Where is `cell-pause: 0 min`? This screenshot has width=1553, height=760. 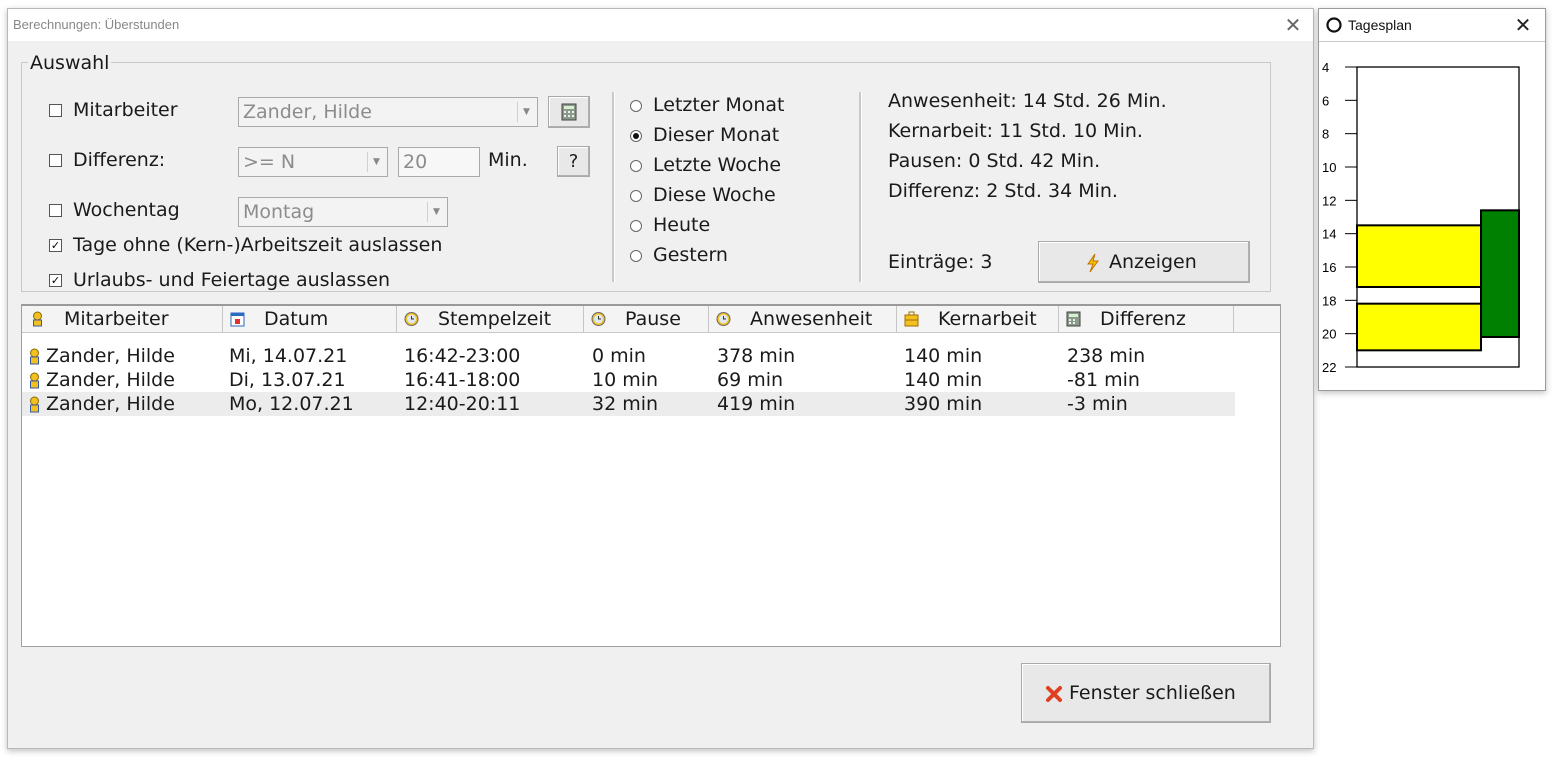
cell-pause: 0 min is located at coordinates (619, 356).